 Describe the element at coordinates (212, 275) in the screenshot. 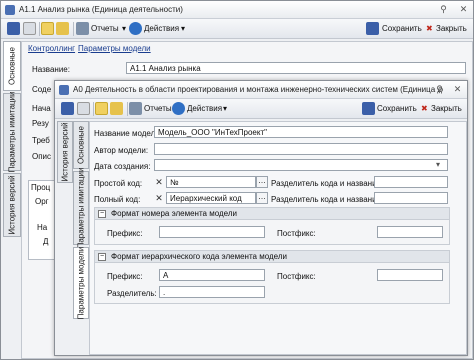

I see `hierarchy-prefix-field: А` at that location.